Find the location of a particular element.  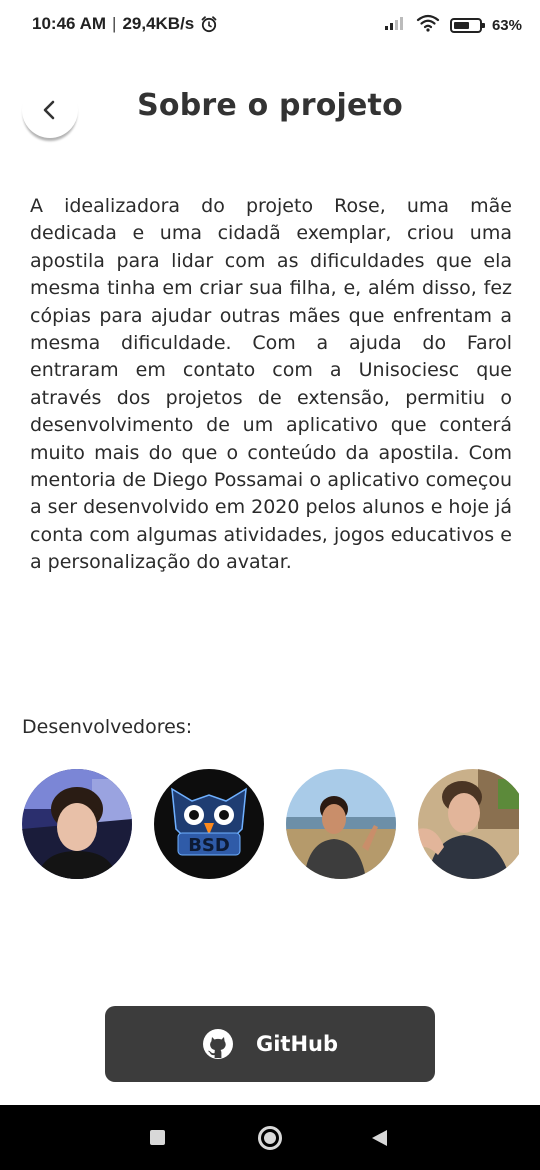

network-speed: 29,4KB/s is located at coordinates (158, 23).